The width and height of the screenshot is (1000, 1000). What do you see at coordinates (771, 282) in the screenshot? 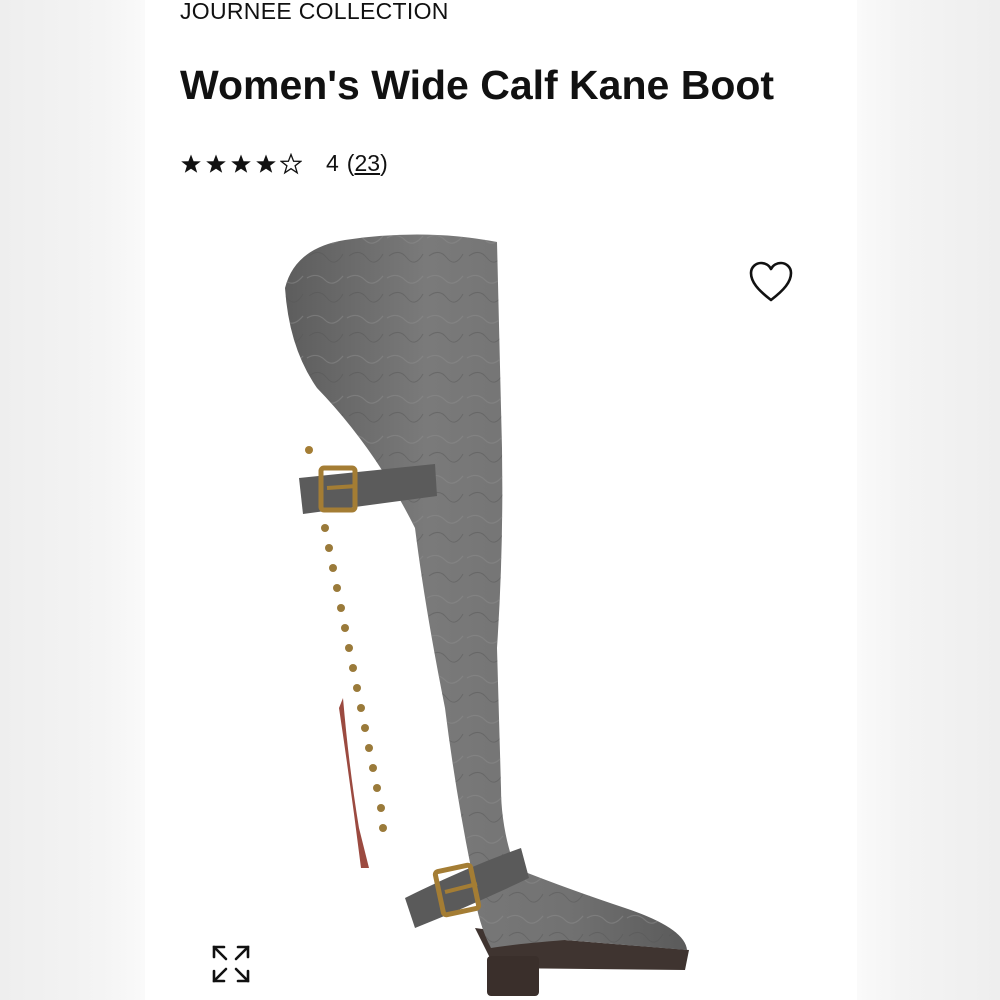
I see `heart-outline-icon` at bounding box center [771, 282].